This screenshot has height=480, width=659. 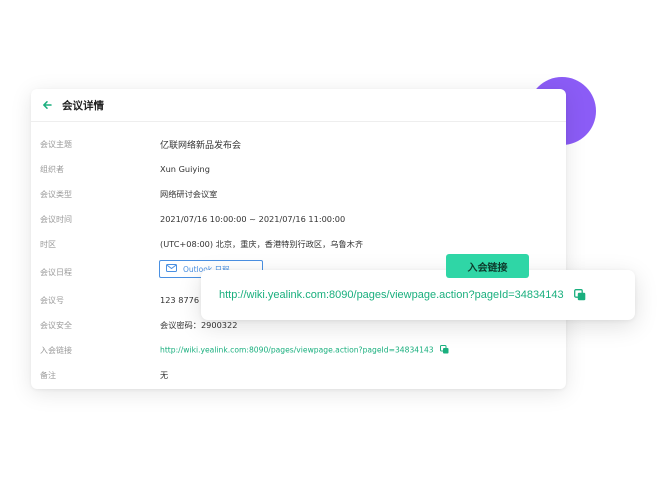 What do you see at coordinates (199, 325) in the screenshot?
I see `value-security: 会议密码：2900322` at bounding box center [199, 325].